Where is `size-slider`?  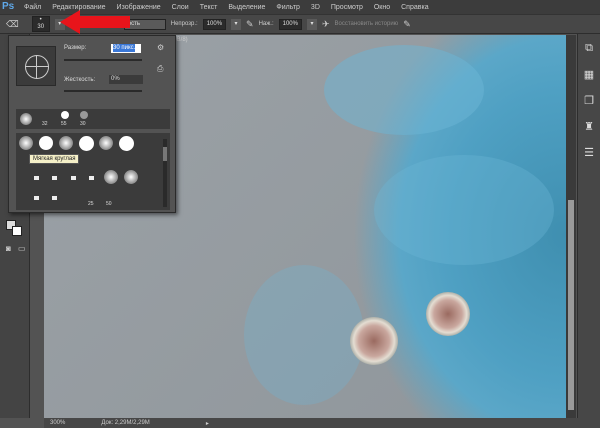
size-slider is located at coordinates (103, 60).